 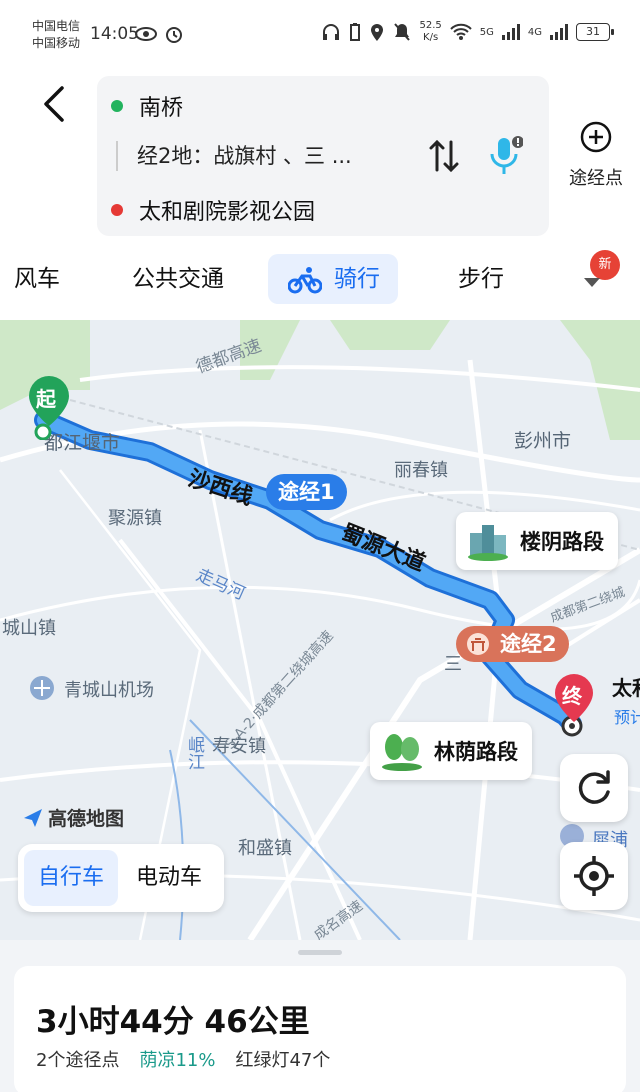 What do you see at coordinates (117, 210) in the screenshot?
I see `destination-dot-icon` at bounding box center [117, 210].